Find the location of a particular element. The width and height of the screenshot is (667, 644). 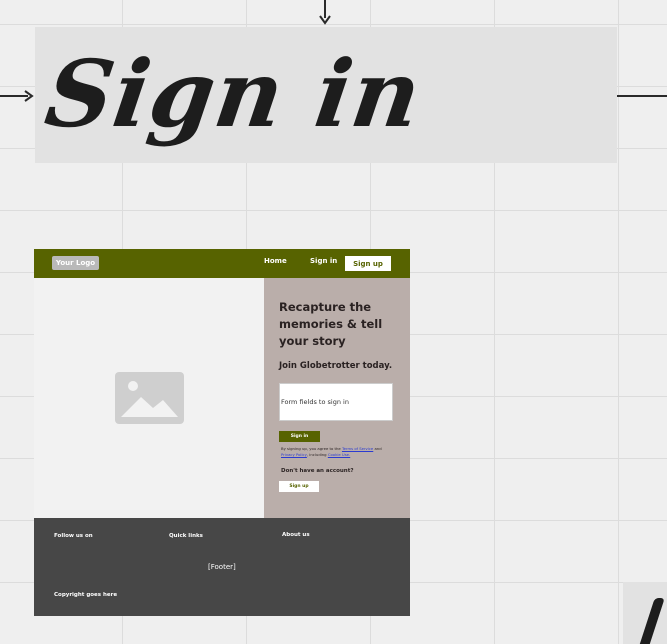

top-nav: Your Logo Home Sign in Sign up is located at coordinates (222, 263).